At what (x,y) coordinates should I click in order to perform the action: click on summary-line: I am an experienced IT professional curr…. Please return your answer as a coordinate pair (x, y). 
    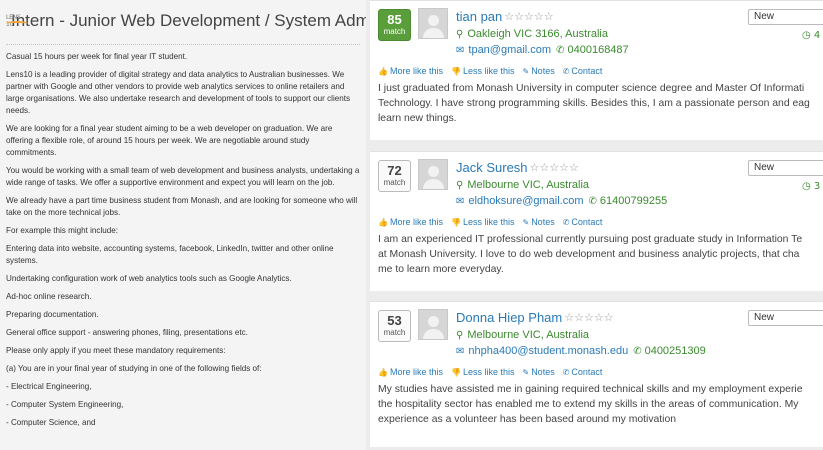
    Looking at the image, I should click on (590, 239).